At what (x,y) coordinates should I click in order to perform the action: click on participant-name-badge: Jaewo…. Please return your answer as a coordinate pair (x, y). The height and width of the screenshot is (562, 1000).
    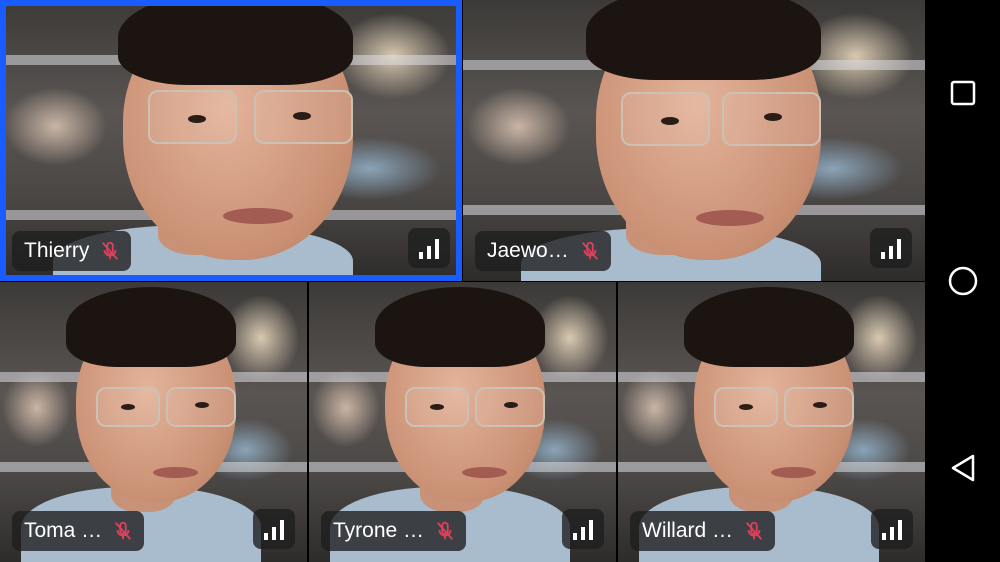
    Looking at the image, I should click on (543, 251).